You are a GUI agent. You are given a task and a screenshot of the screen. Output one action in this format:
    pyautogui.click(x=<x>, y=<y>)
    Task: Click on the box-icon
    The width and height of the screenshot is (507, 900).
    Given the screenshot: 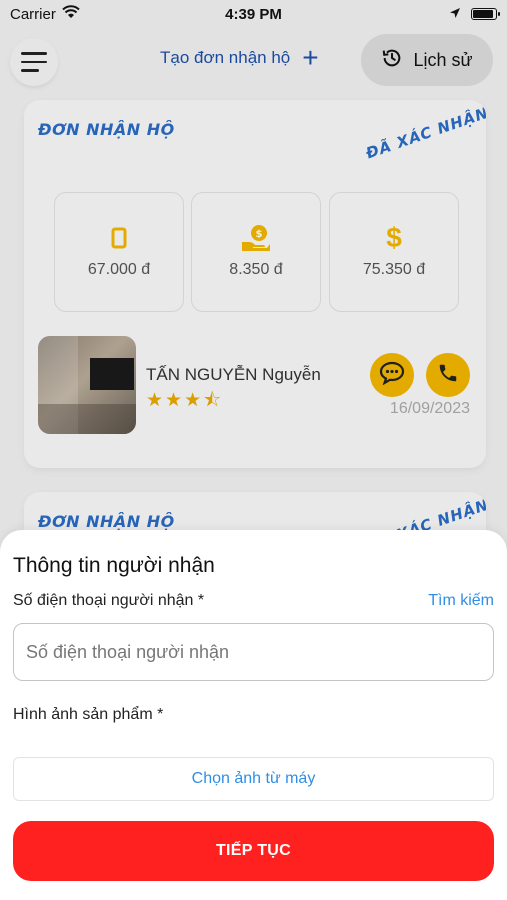 What is the action you would take?
    pyautogui.click(x=119, y=238)
    